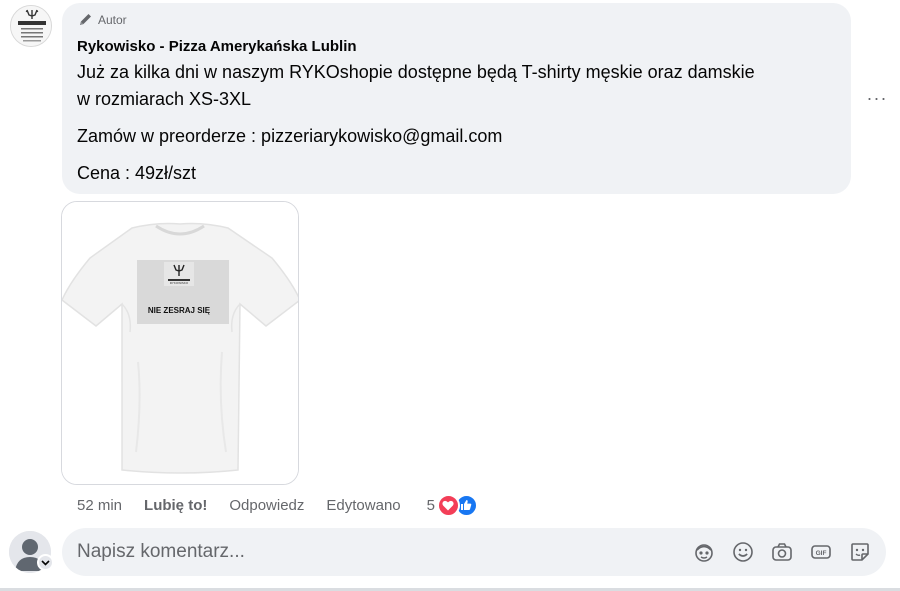  I want to click on rykowisko-logo, so click(31, 26).